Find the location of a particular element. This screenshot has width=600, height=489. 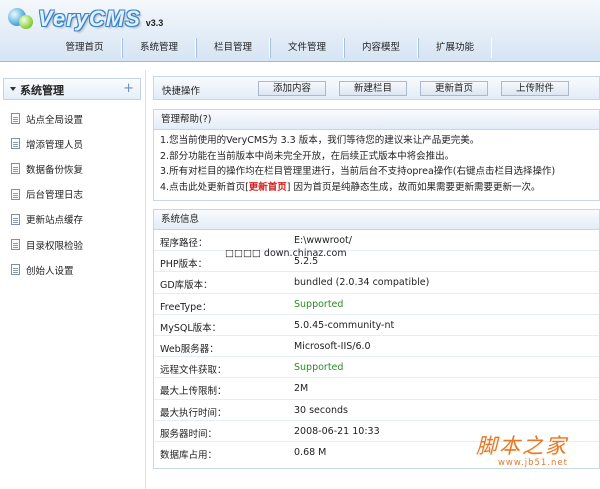

sidebar-item-backup: 数据备份恢复 is located at coordinates (47, 168).